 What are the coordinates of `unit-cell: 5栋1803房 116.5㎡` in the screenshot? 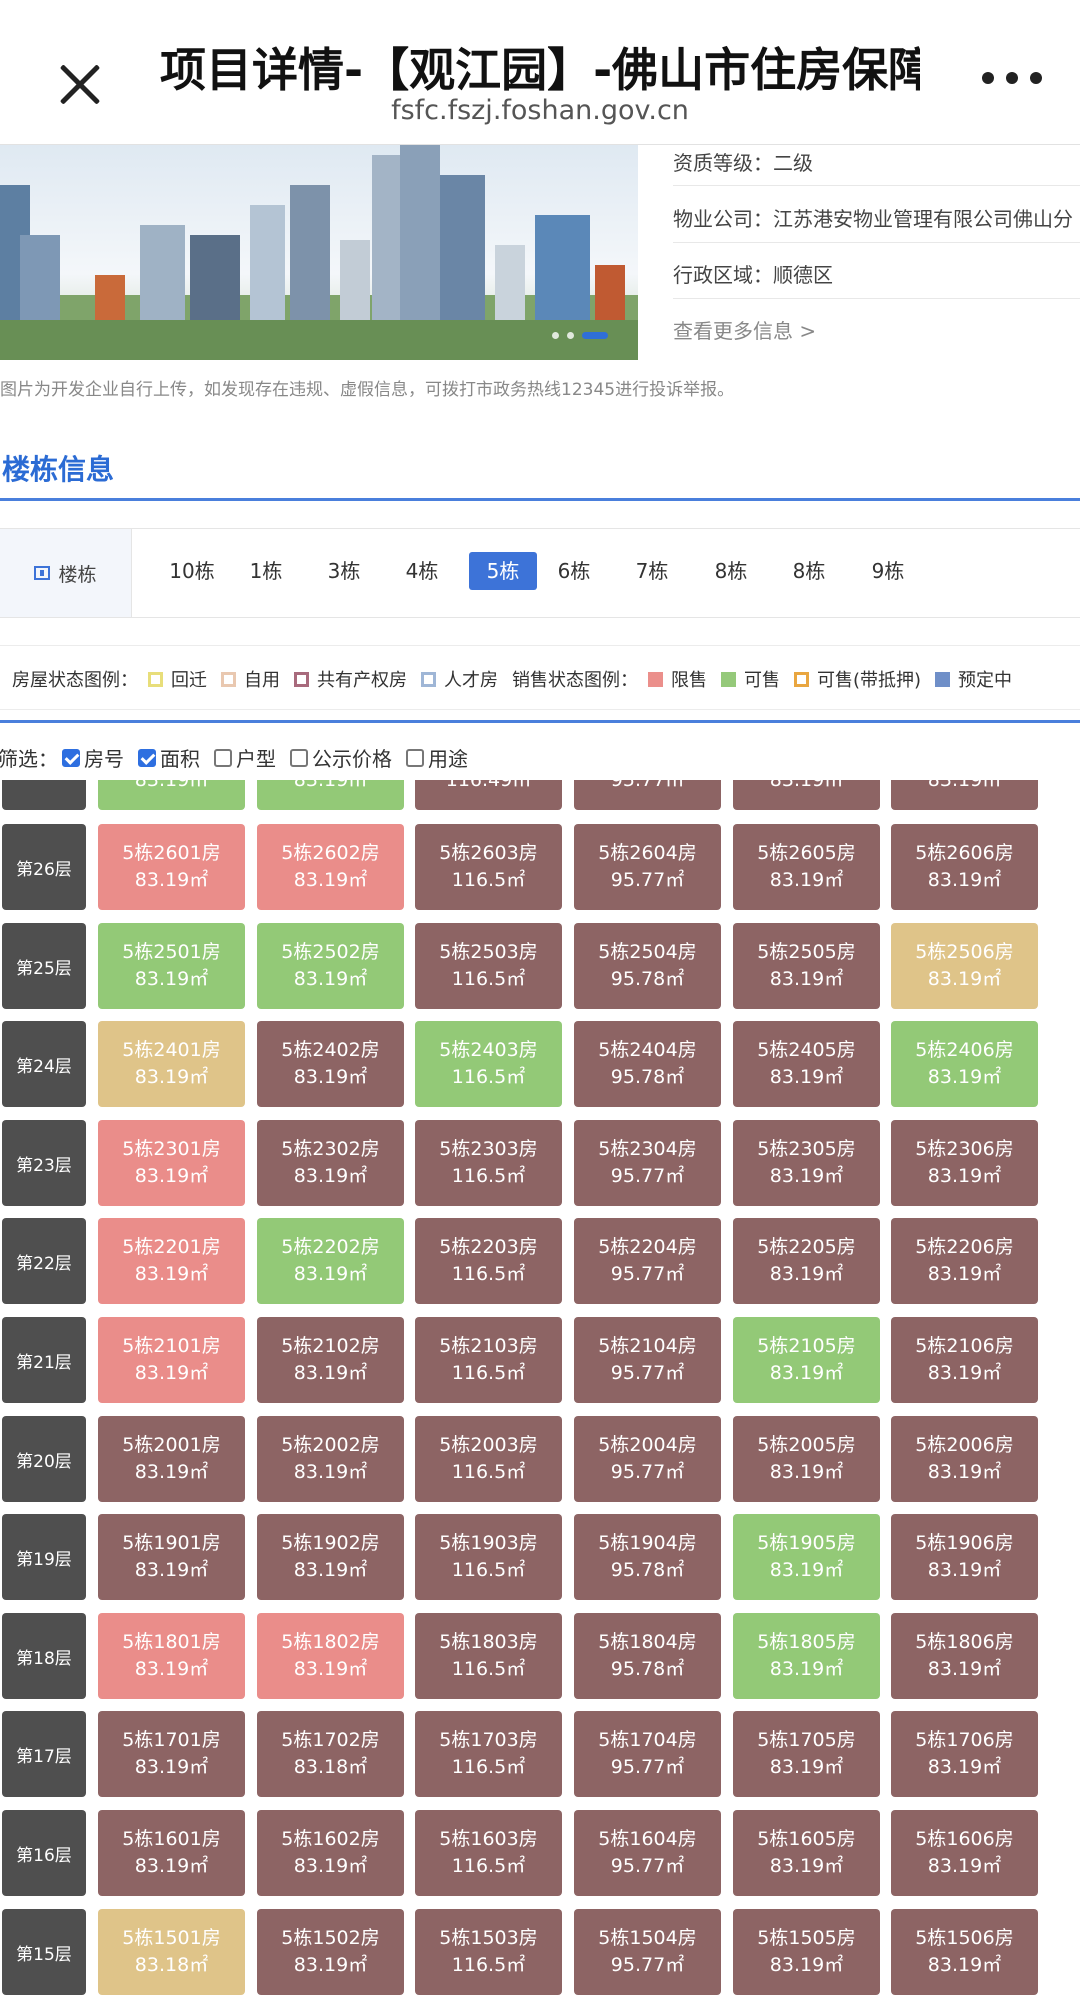 It's located at (488, 1656).